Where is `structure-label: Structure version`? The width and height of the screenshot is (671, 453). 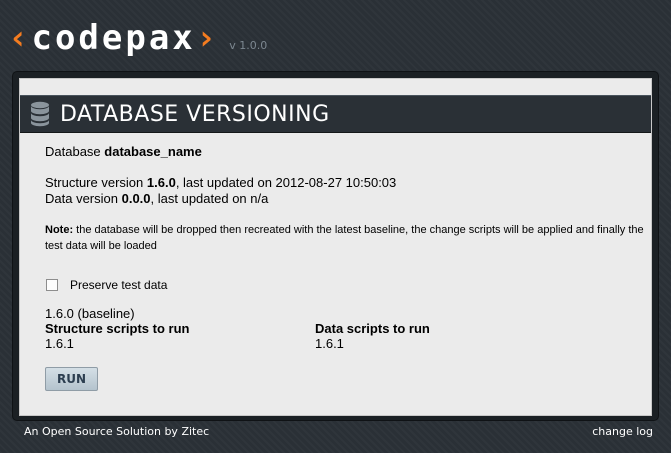 structure-label: Structure version is located at coordinates (94, 182).